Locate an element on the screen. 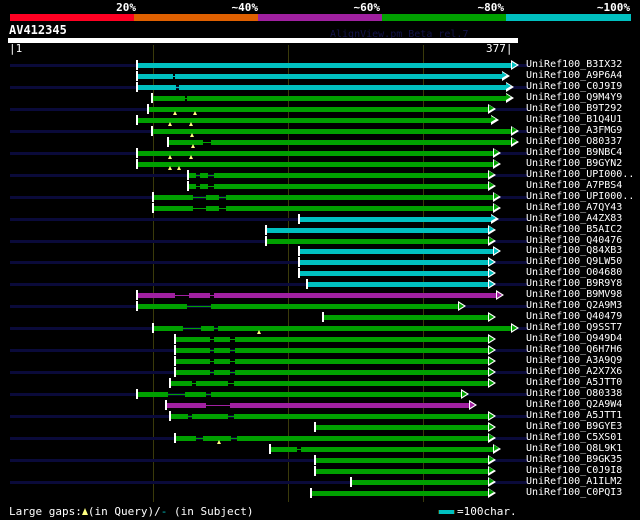 This screenshot has width=640, height=520. hit-label: UniRef100_O80337 is located at coordinates (574, 141).